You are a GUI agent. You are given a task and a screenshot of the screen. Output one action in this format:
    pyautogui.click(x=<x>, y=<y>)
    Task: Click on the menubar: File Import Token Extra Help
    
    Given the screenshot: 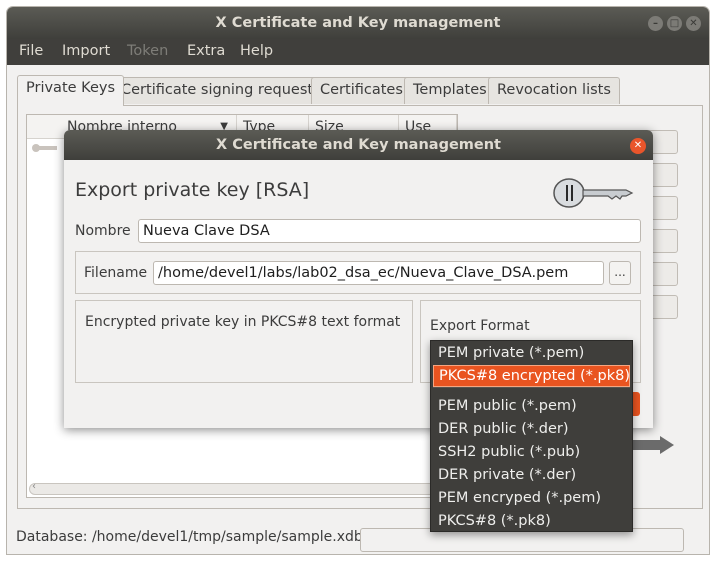 What is the action you would take?
    pyautogui.click(x=358, y=52)
    